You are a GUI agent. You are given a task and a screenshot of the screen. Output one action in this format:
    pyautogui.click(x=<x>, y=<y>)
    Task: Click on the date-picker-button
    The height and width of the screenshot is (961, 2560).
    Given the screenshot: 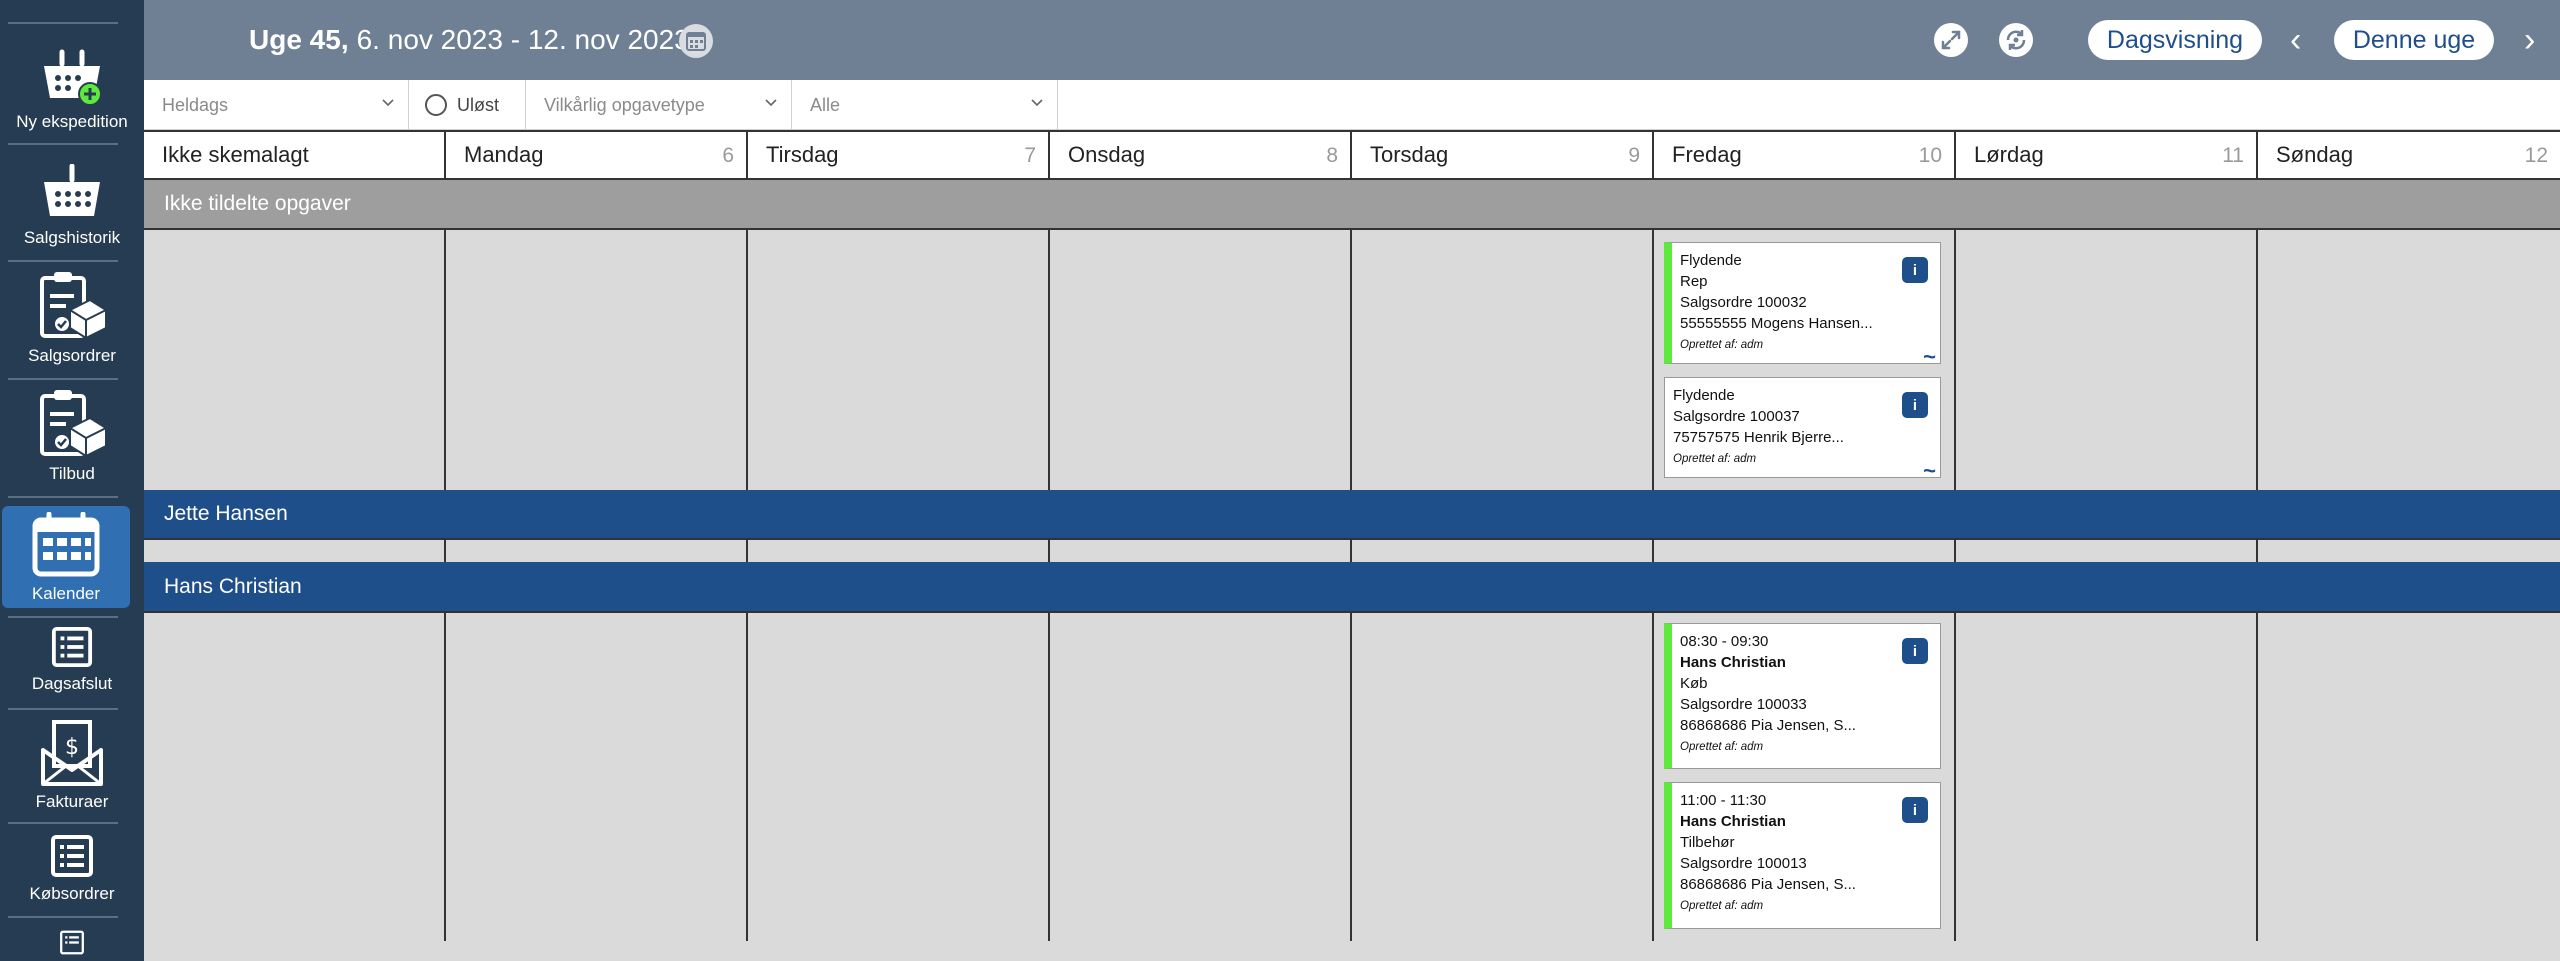 What is the action you would take?
    pyautogui.click(x=696, y=41)
    